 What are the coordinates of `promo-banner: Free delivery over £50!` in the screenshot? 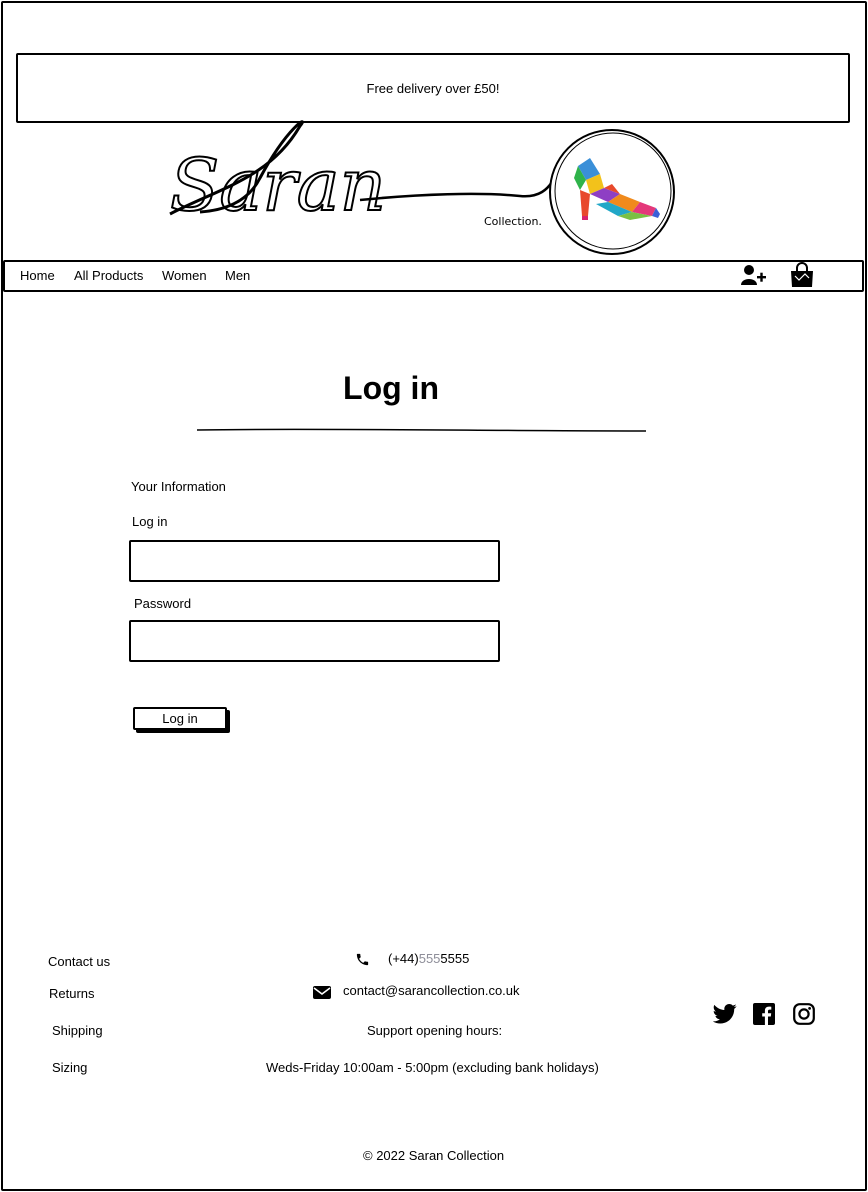 It's located at (433, 88).